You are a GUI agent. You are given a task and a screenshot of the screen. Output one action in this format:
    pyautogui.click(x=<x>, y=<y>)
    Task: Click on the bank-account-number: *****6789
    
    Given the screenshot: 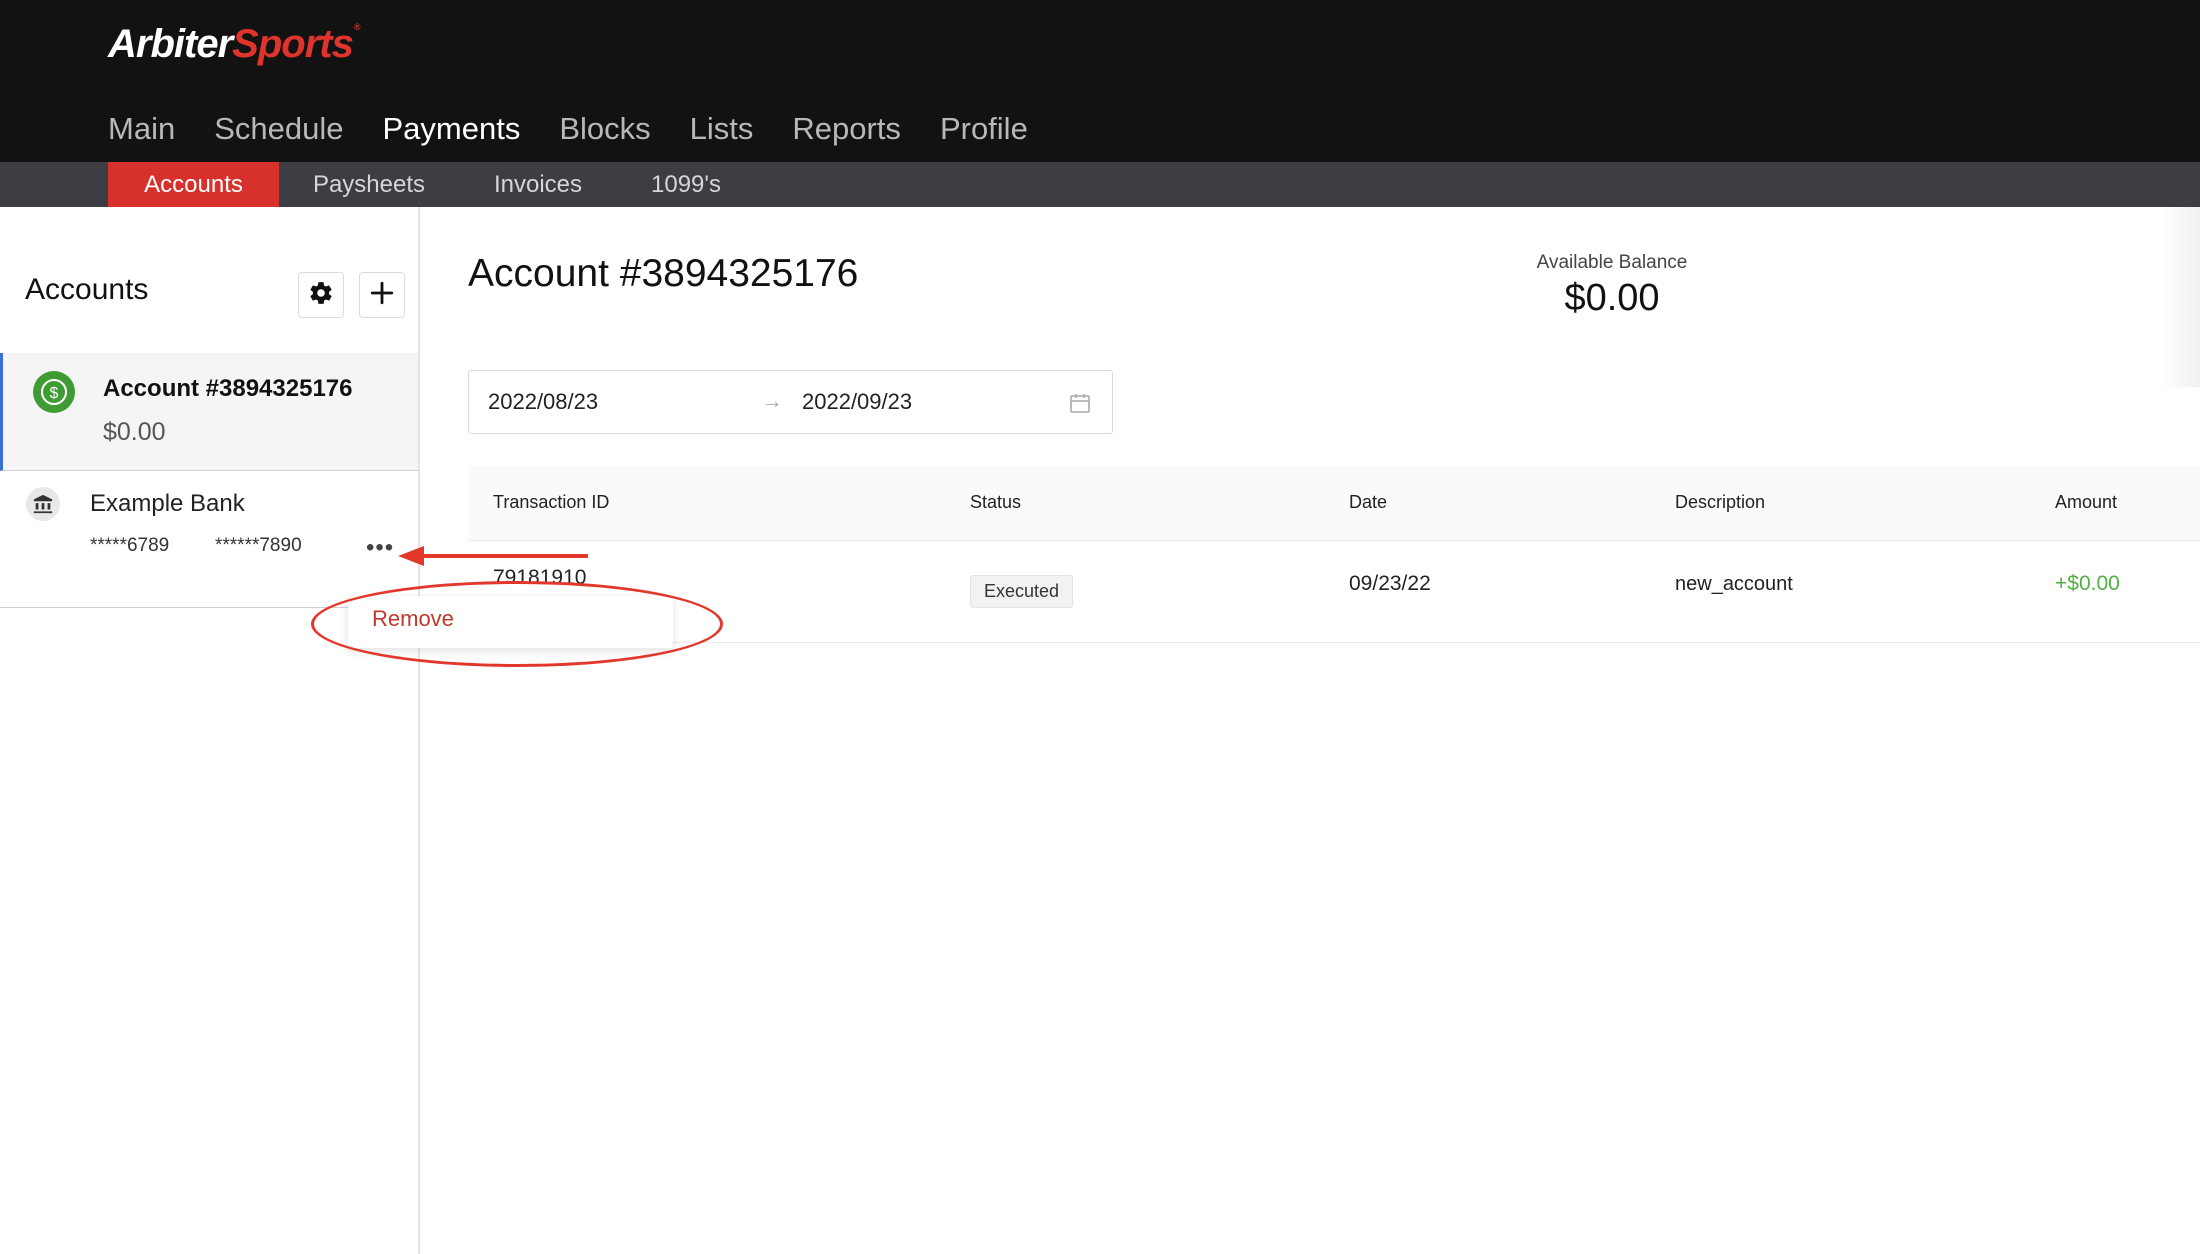 What is the action you would take?
    pyautogui.click(x=130, y=545)
    